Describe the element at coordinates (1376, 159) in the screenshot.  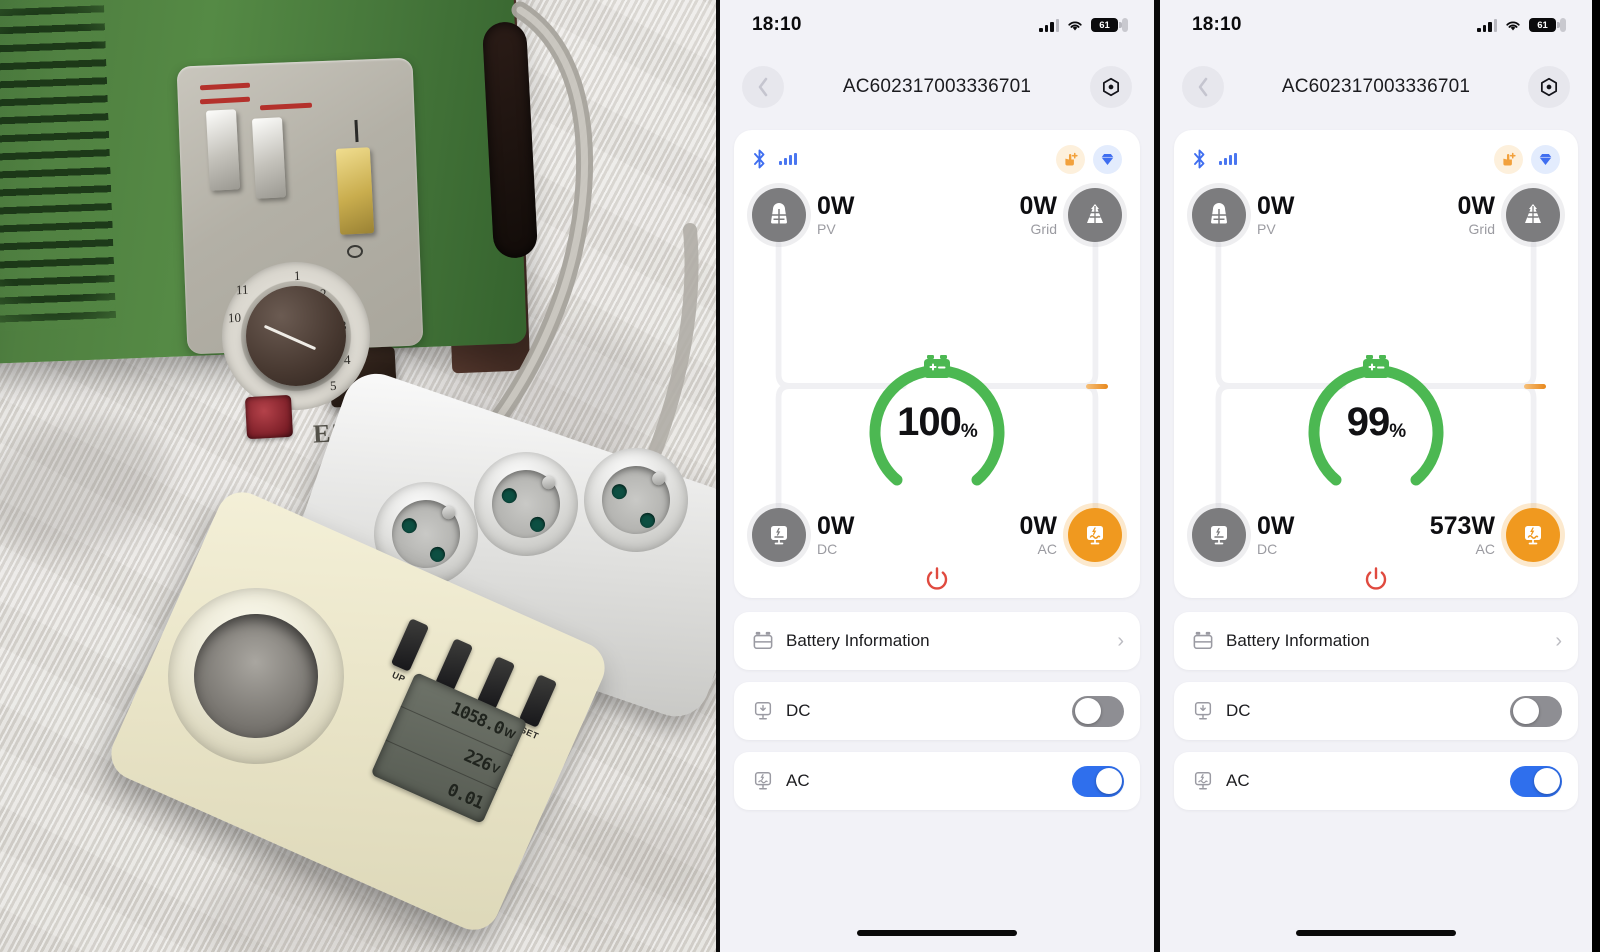
I see `card-status-row` at that location.